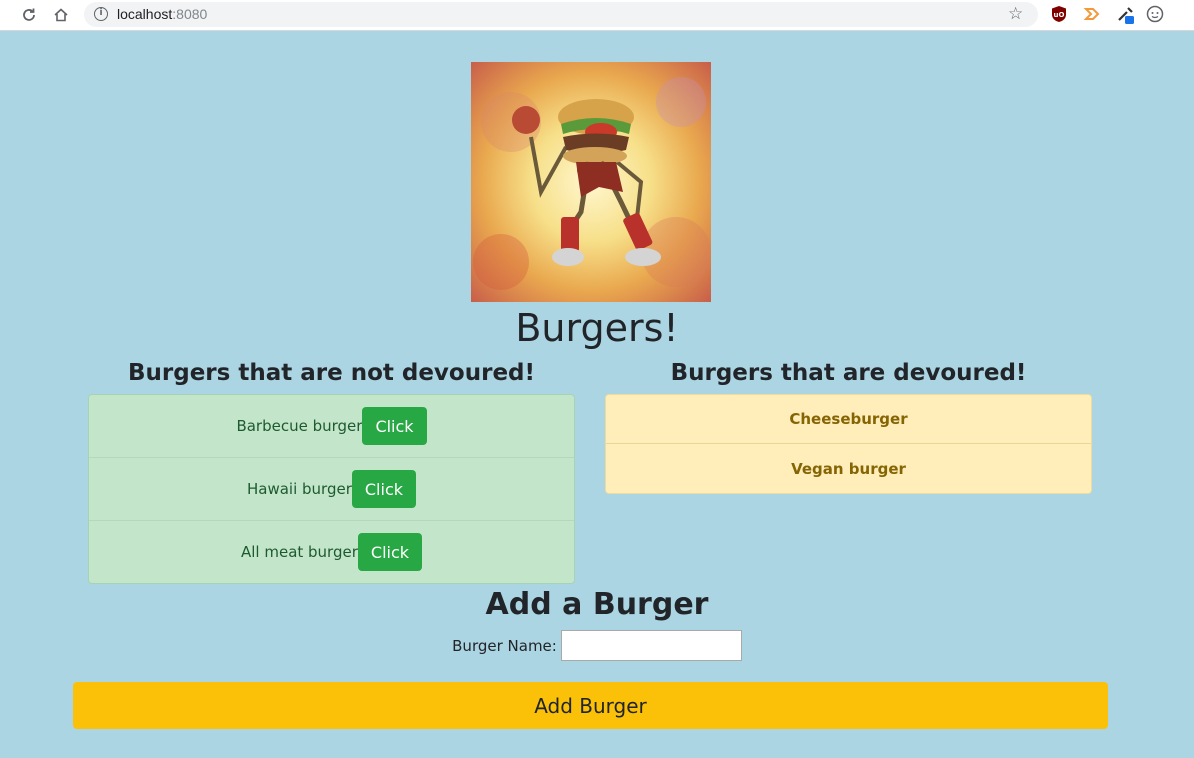 This screenshot has width=1194, height=758. I want to click on burger-mascot-image, so click(591, 182).